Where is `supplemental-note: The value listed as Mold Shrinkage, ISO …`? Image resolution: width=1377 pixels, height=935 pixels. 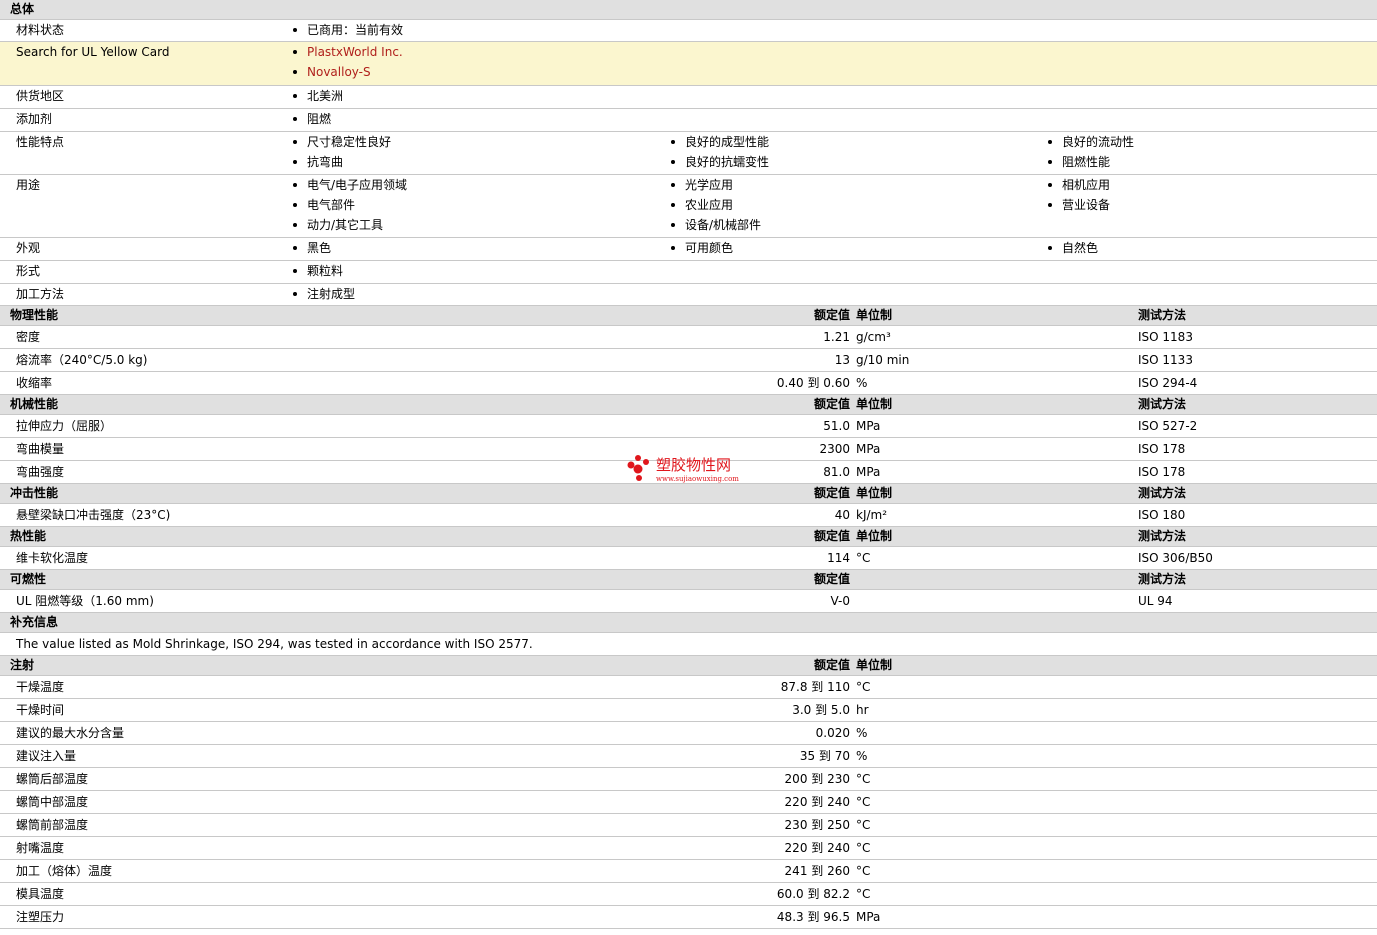
supplemental-note: The value listed as Mold Shrinkage, ISO … is located at coordinates (274, 644).